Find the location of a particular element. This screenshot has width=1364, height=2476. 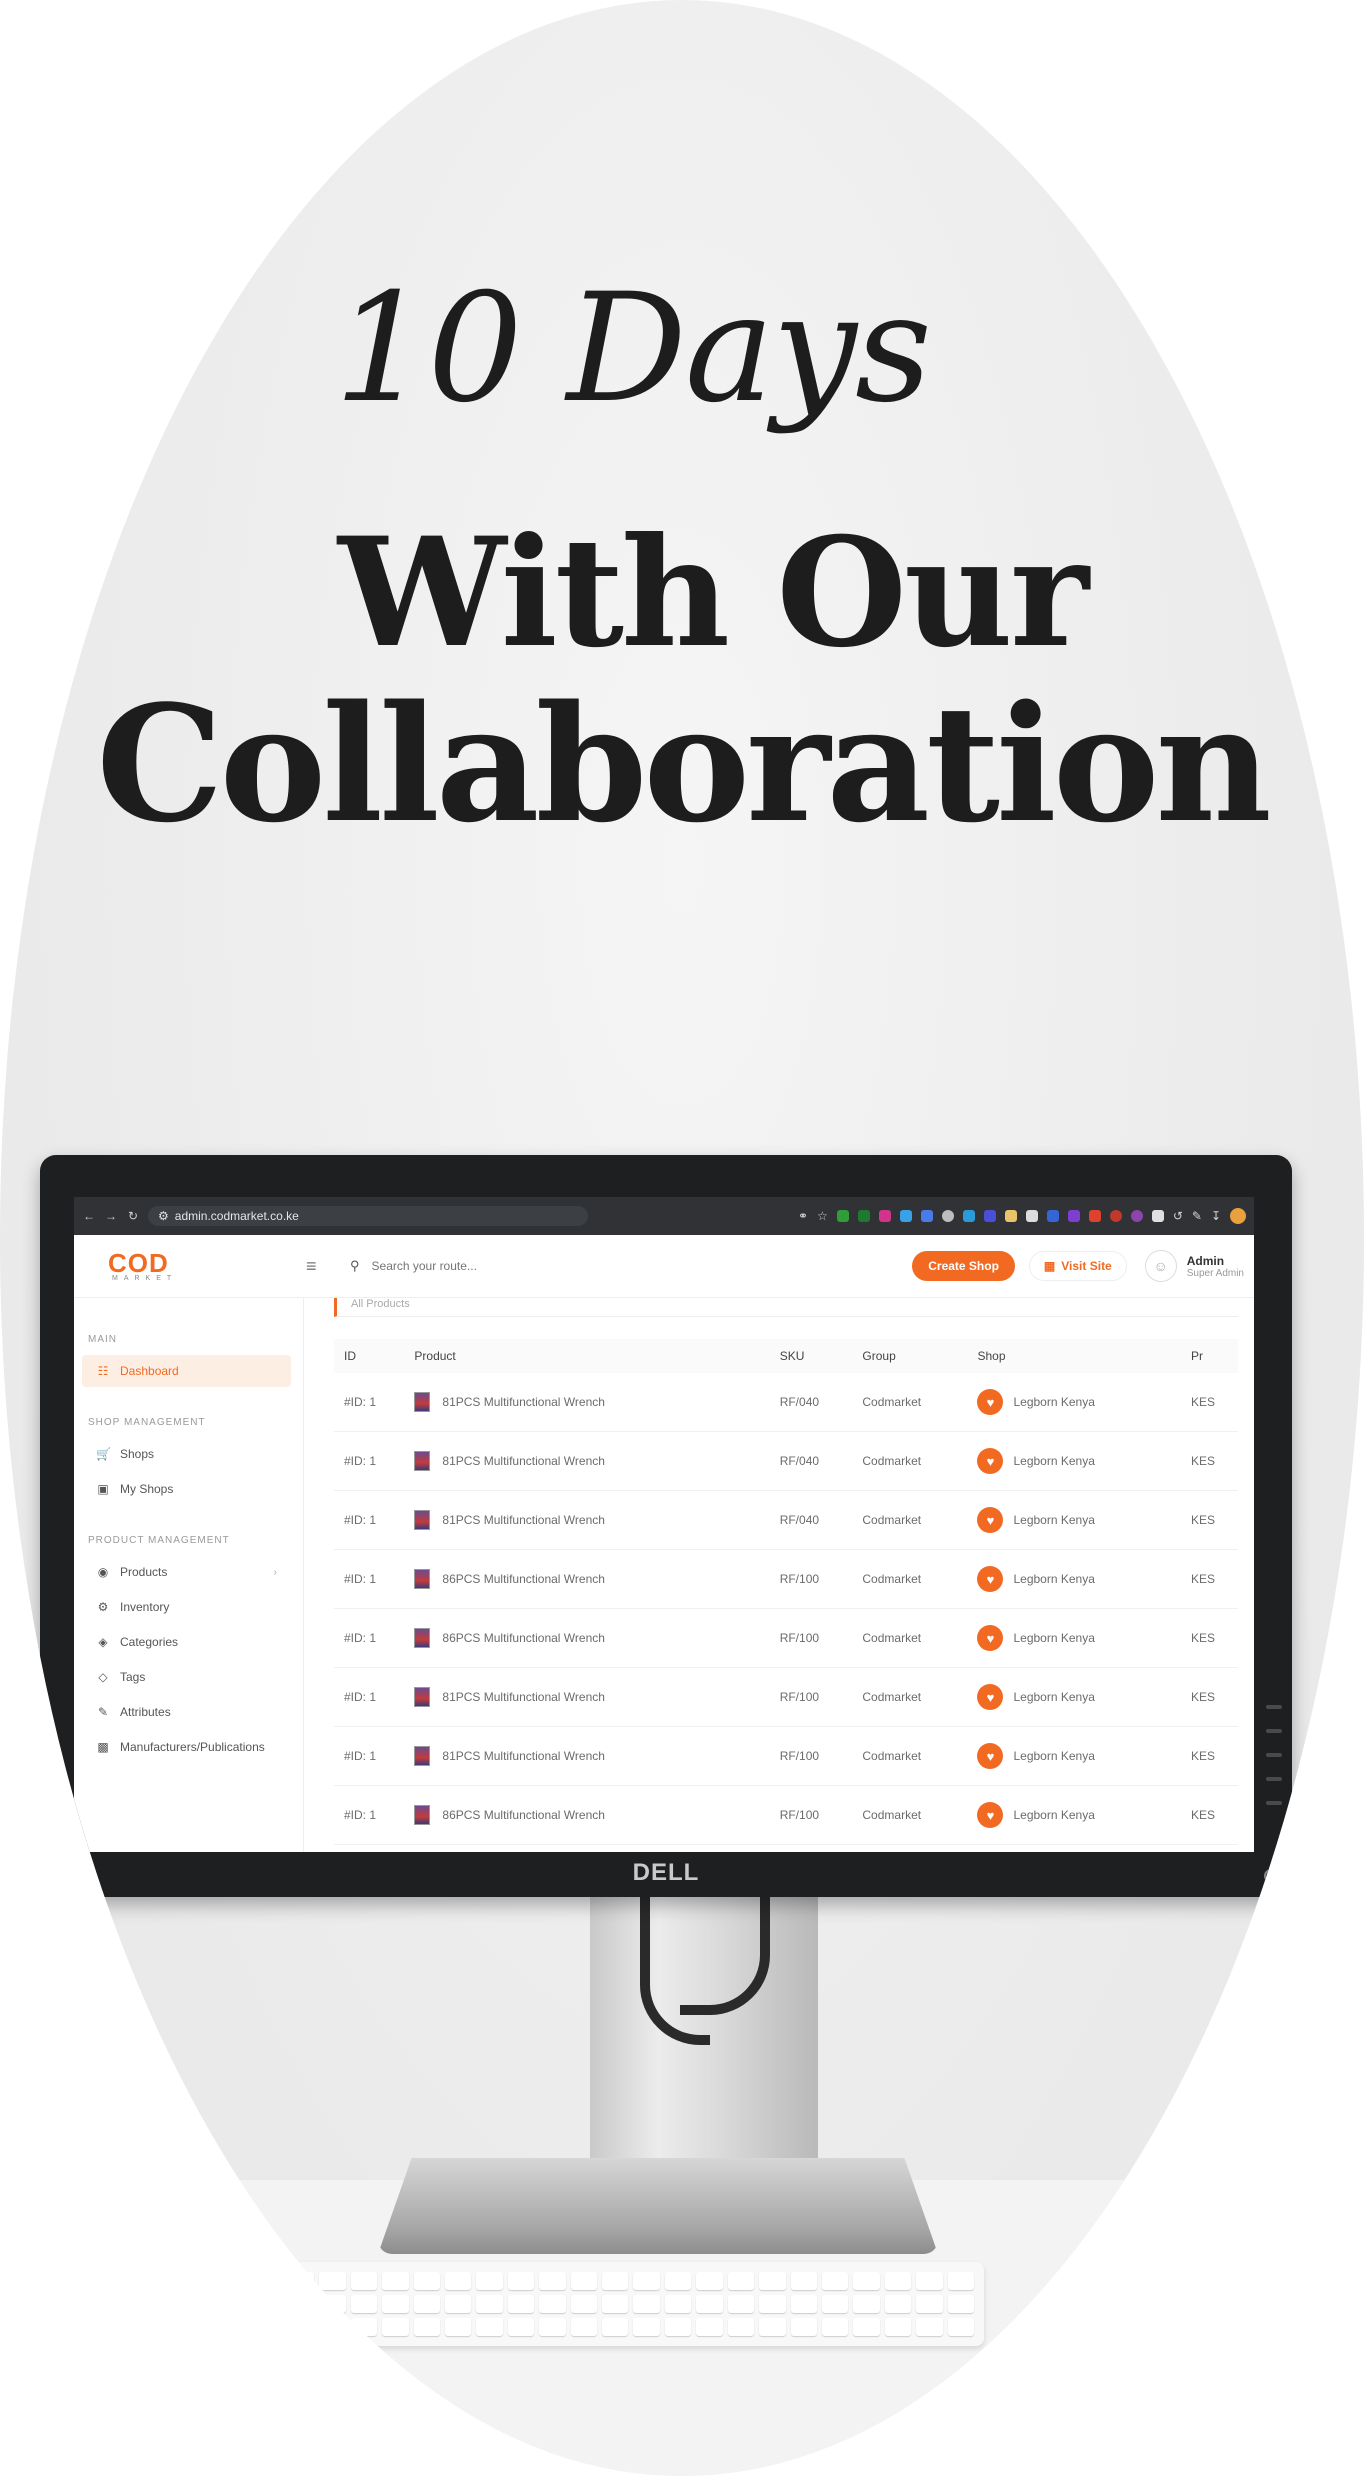

user-role: Super Admin is located at coordinates (1215, 1273).